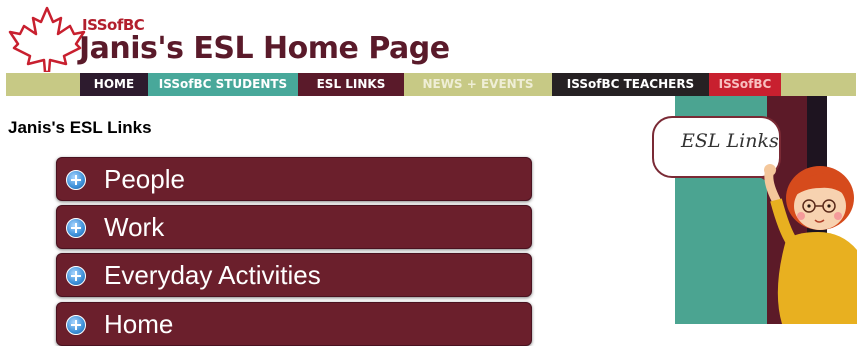 This screenshot has height=346, width=857. Describe the element at coordinates (294, 227) in the screenshot. I see `accordion-item-work: Work` at that location.